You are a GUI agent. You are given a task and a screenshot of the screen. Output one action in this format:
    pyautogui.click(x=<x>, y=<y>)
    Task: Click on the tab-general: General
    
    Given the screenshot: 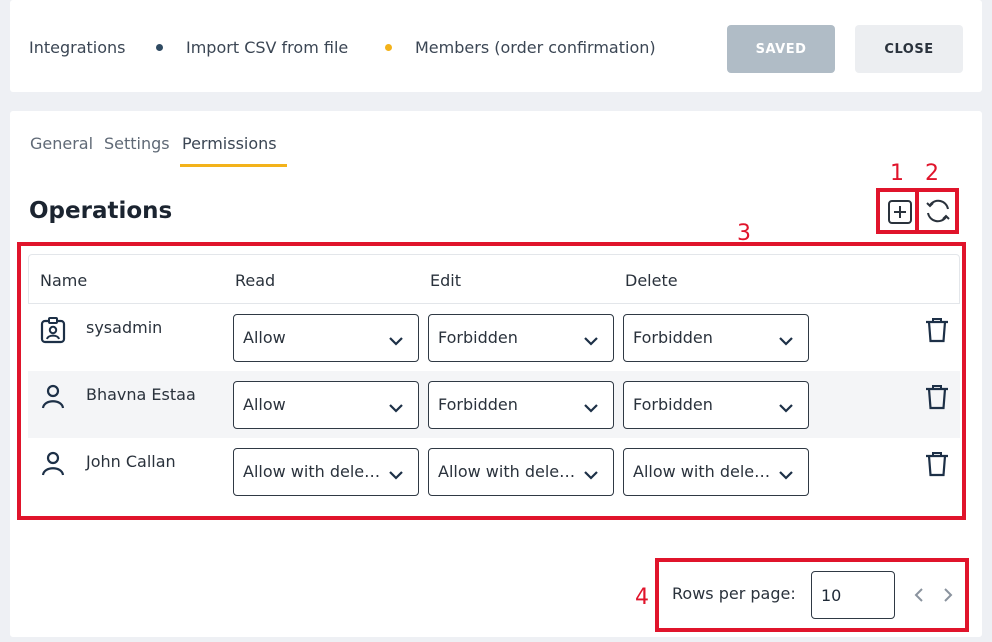 What is the action you would take?
    pyautogui.click(x=61, y=144)
    